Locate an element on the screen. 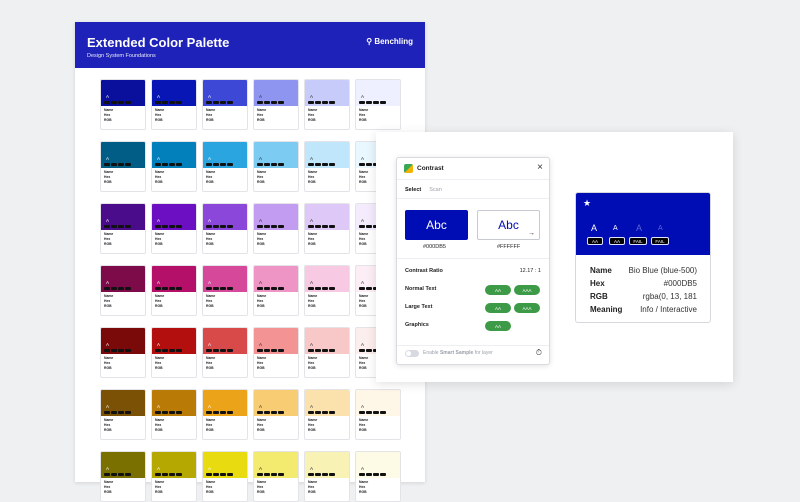 This screenshot has height=502, width=800. foreground-sample: Abc is located at coordinates (436, 225).